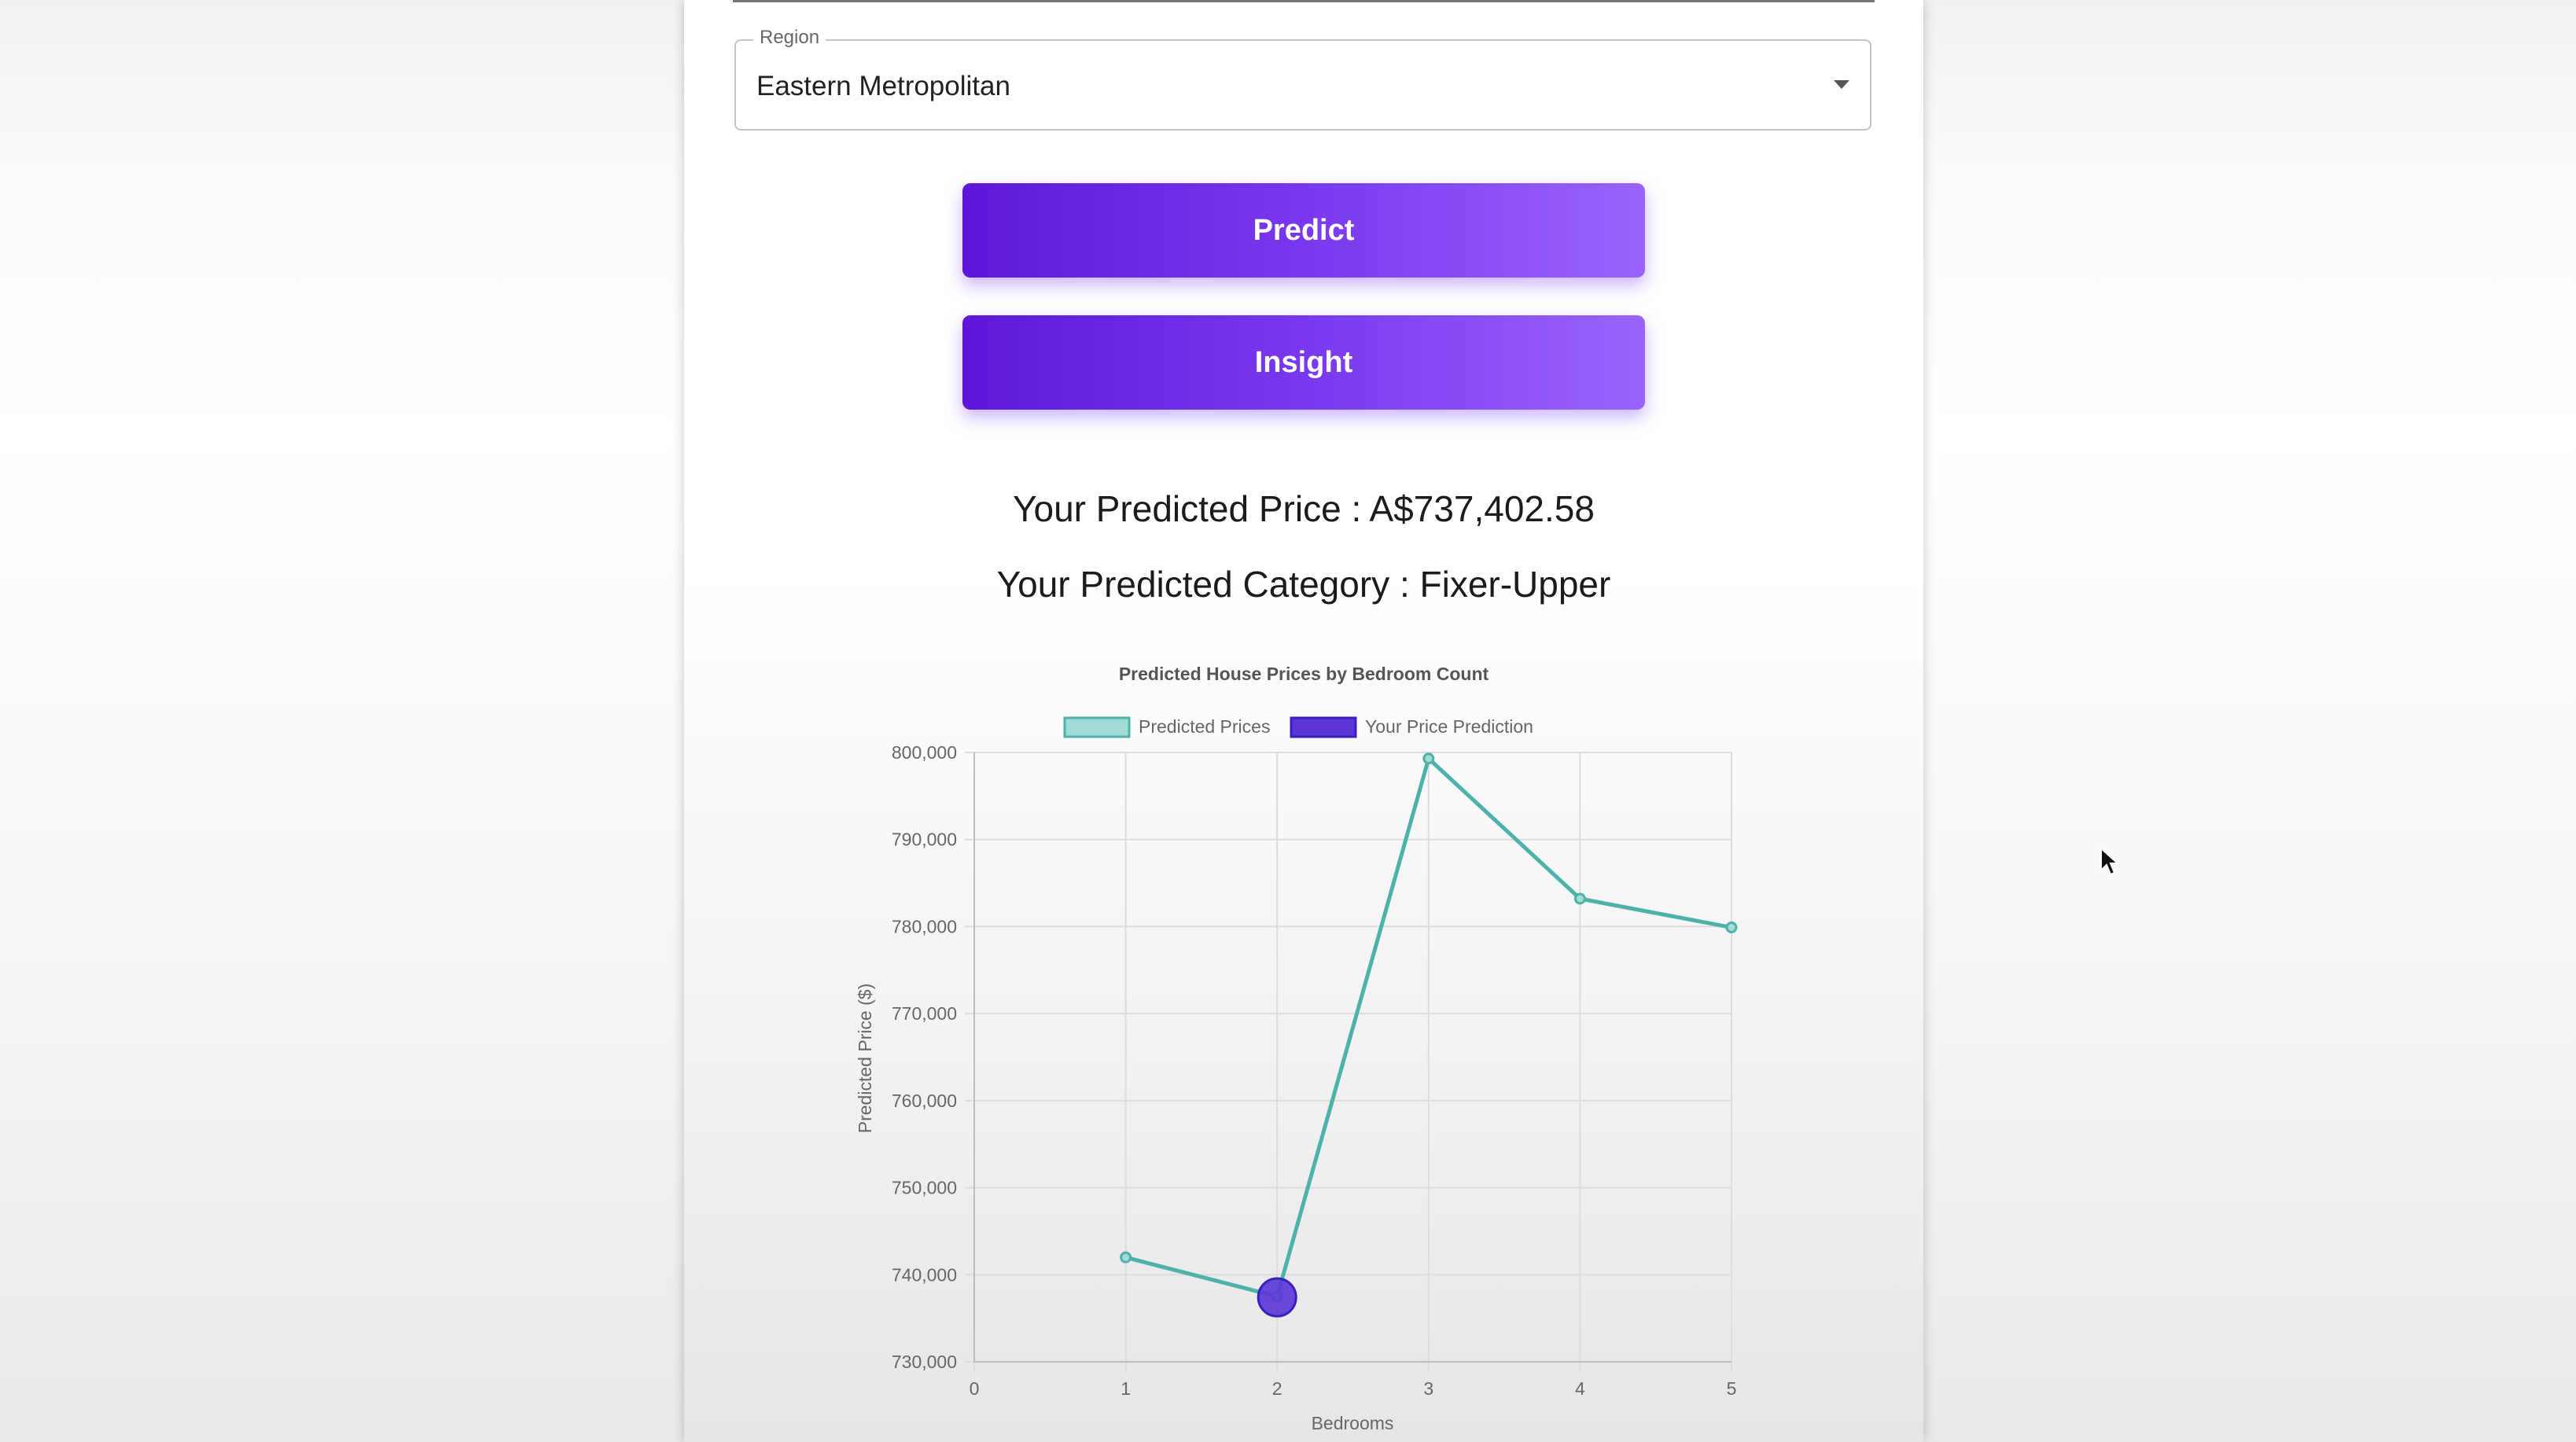  What do you see at coordinates (924, 926) in the screenshot?
I see `y-tick-label: 780,000` at bounding box center [924, 926].